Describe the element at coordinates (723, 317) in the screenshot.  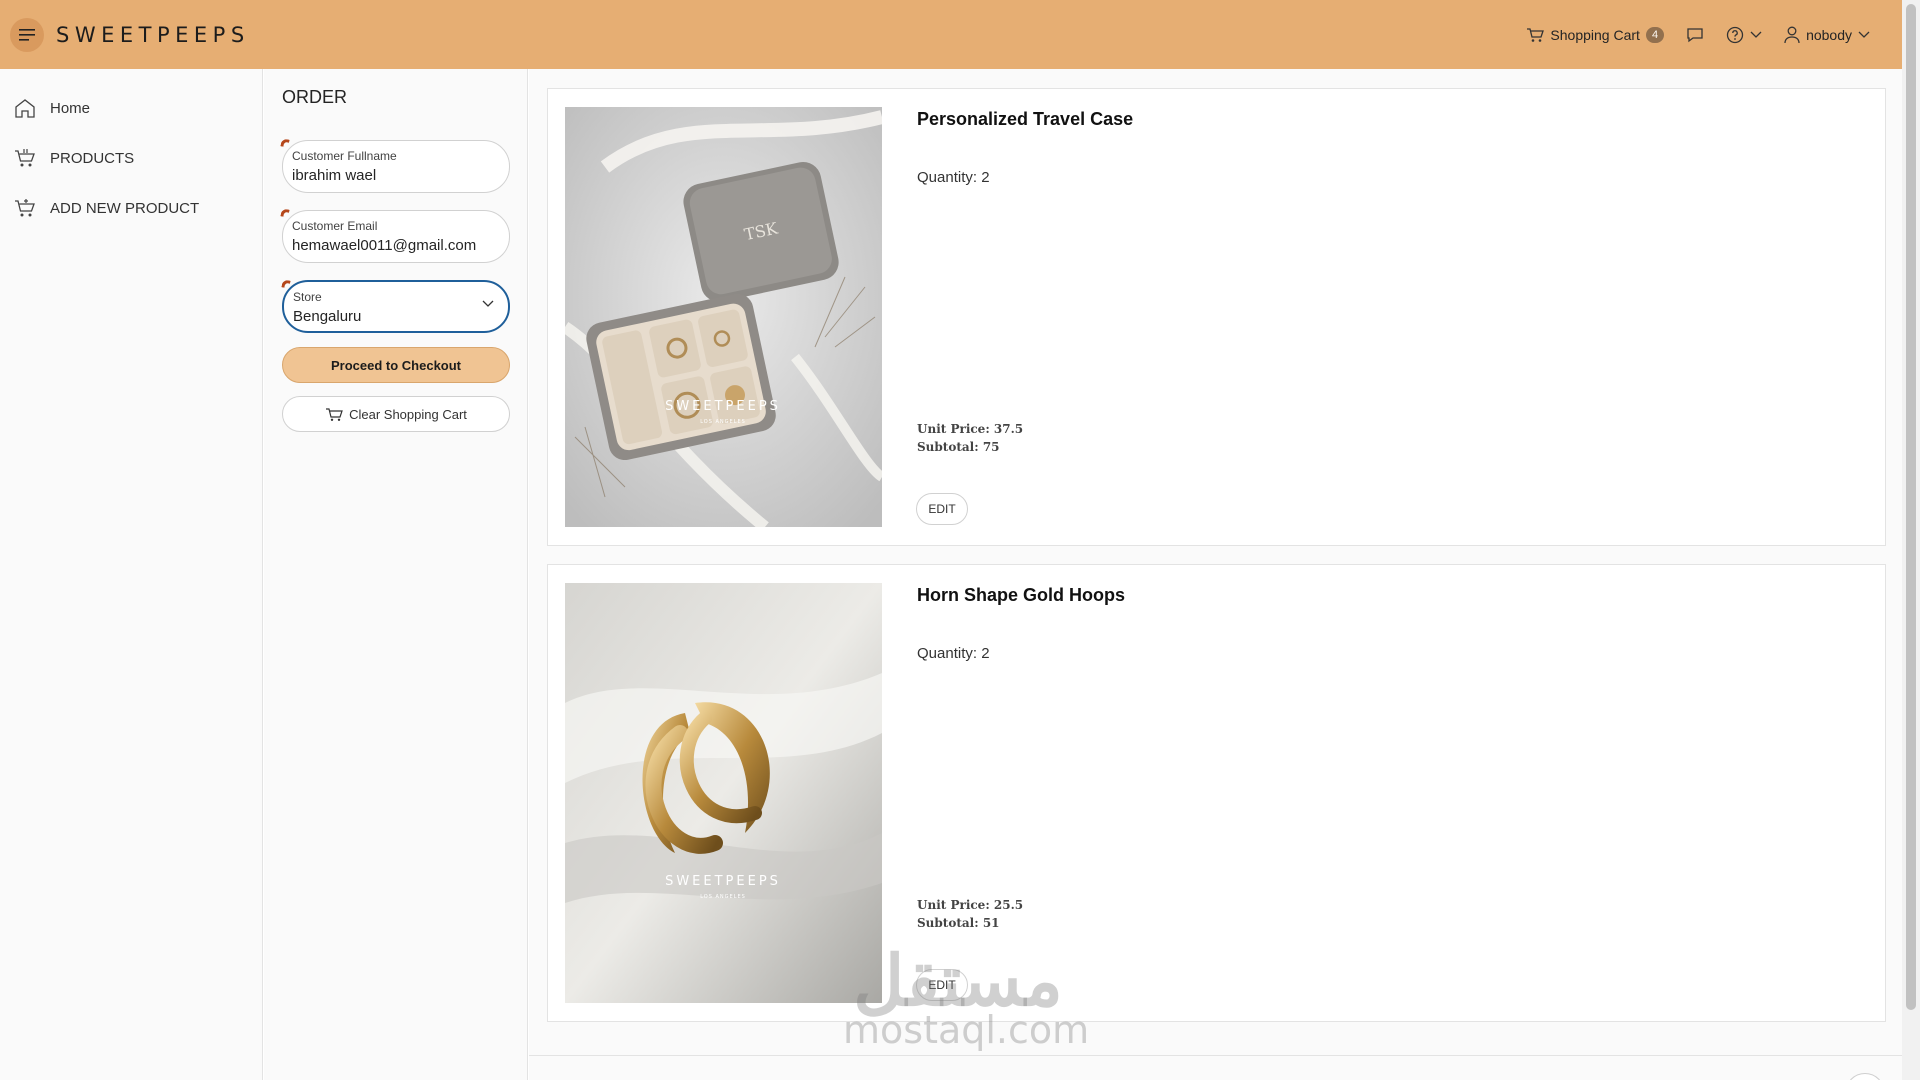
I see `product-image-travel-case: TSK SWEETPEEPS LOS ANGELES` at that location.